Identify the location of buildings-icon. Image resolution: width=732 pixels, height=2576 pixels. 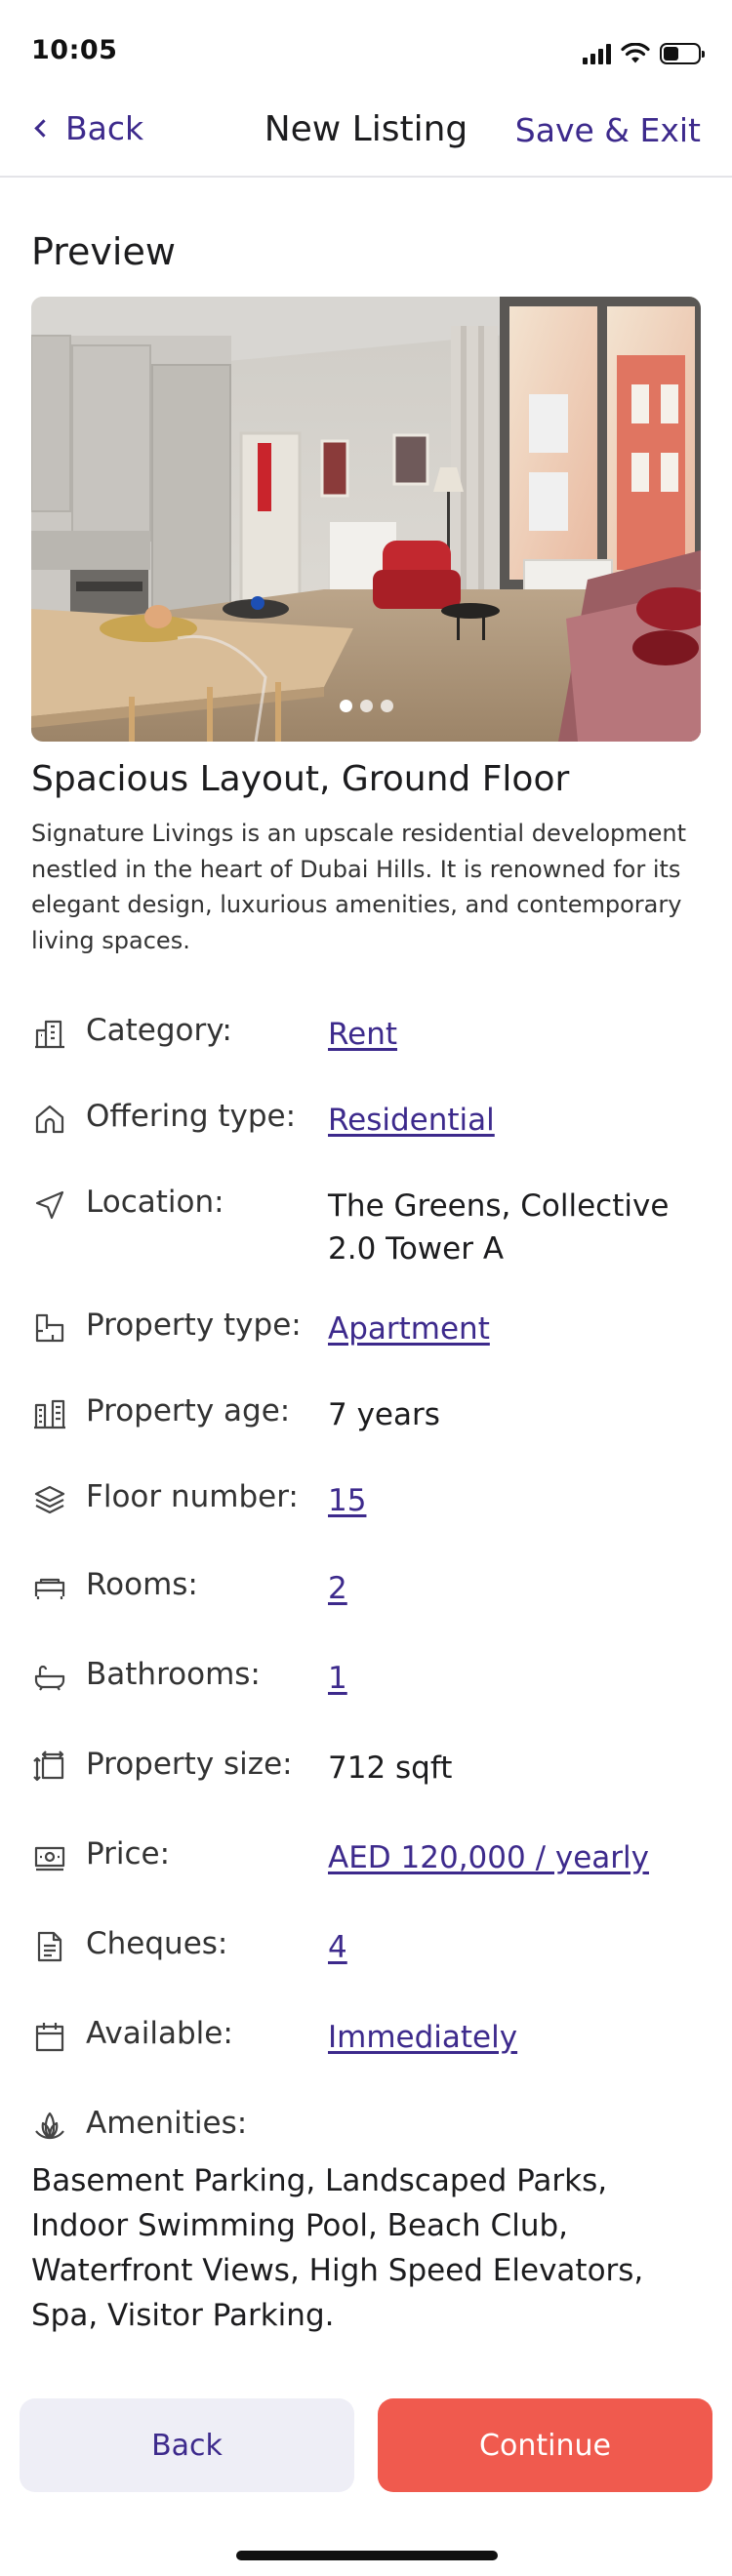
(49, 1413).